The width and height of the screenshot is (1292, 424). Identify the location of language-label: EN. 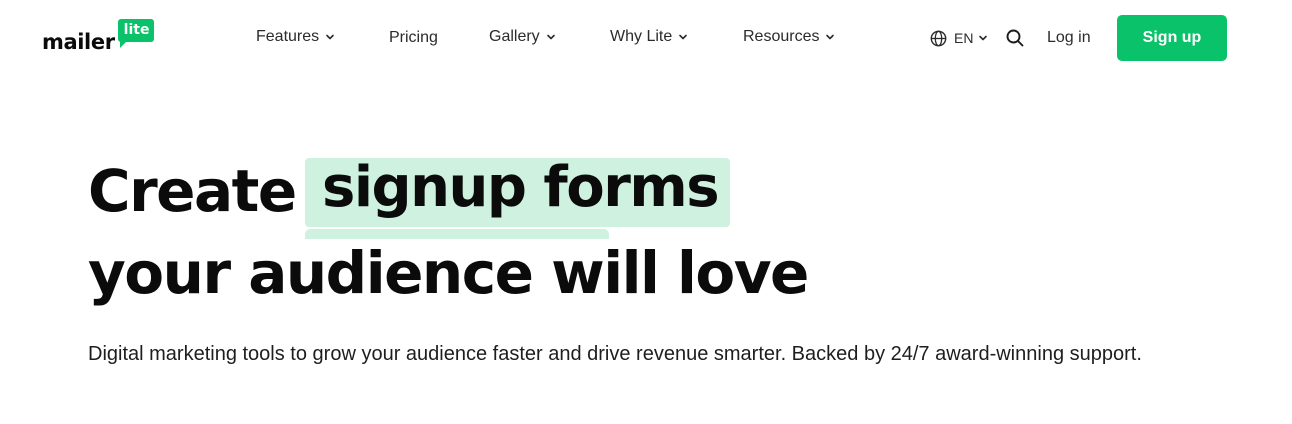
(964, 38).